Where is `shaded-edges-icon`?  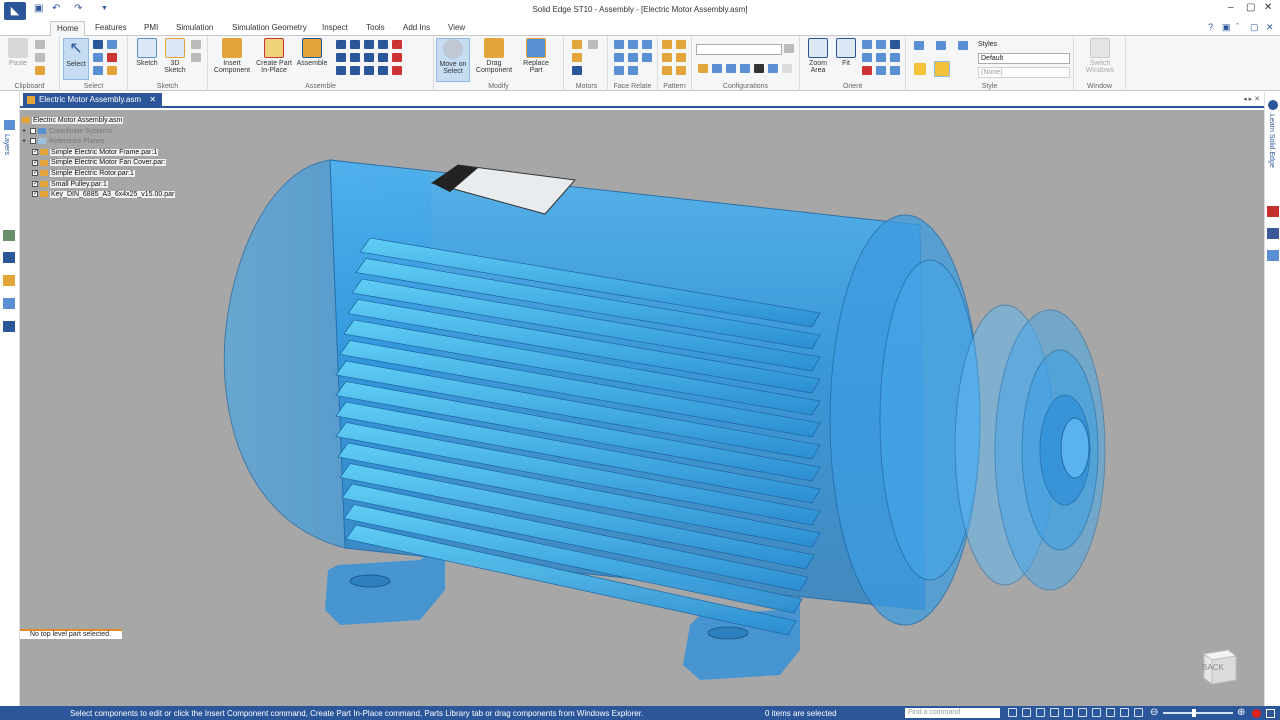 shaded-edges-icon is located at coordinates (942, 69).